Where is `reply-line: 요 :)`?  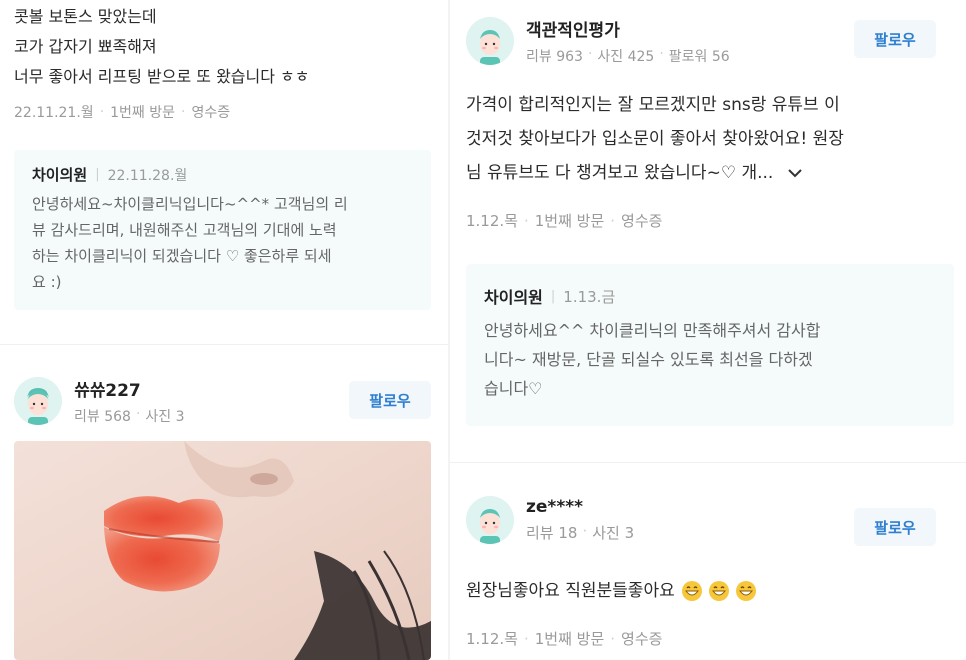
reply-line: 요 :) is located at coordinates (47, 282).